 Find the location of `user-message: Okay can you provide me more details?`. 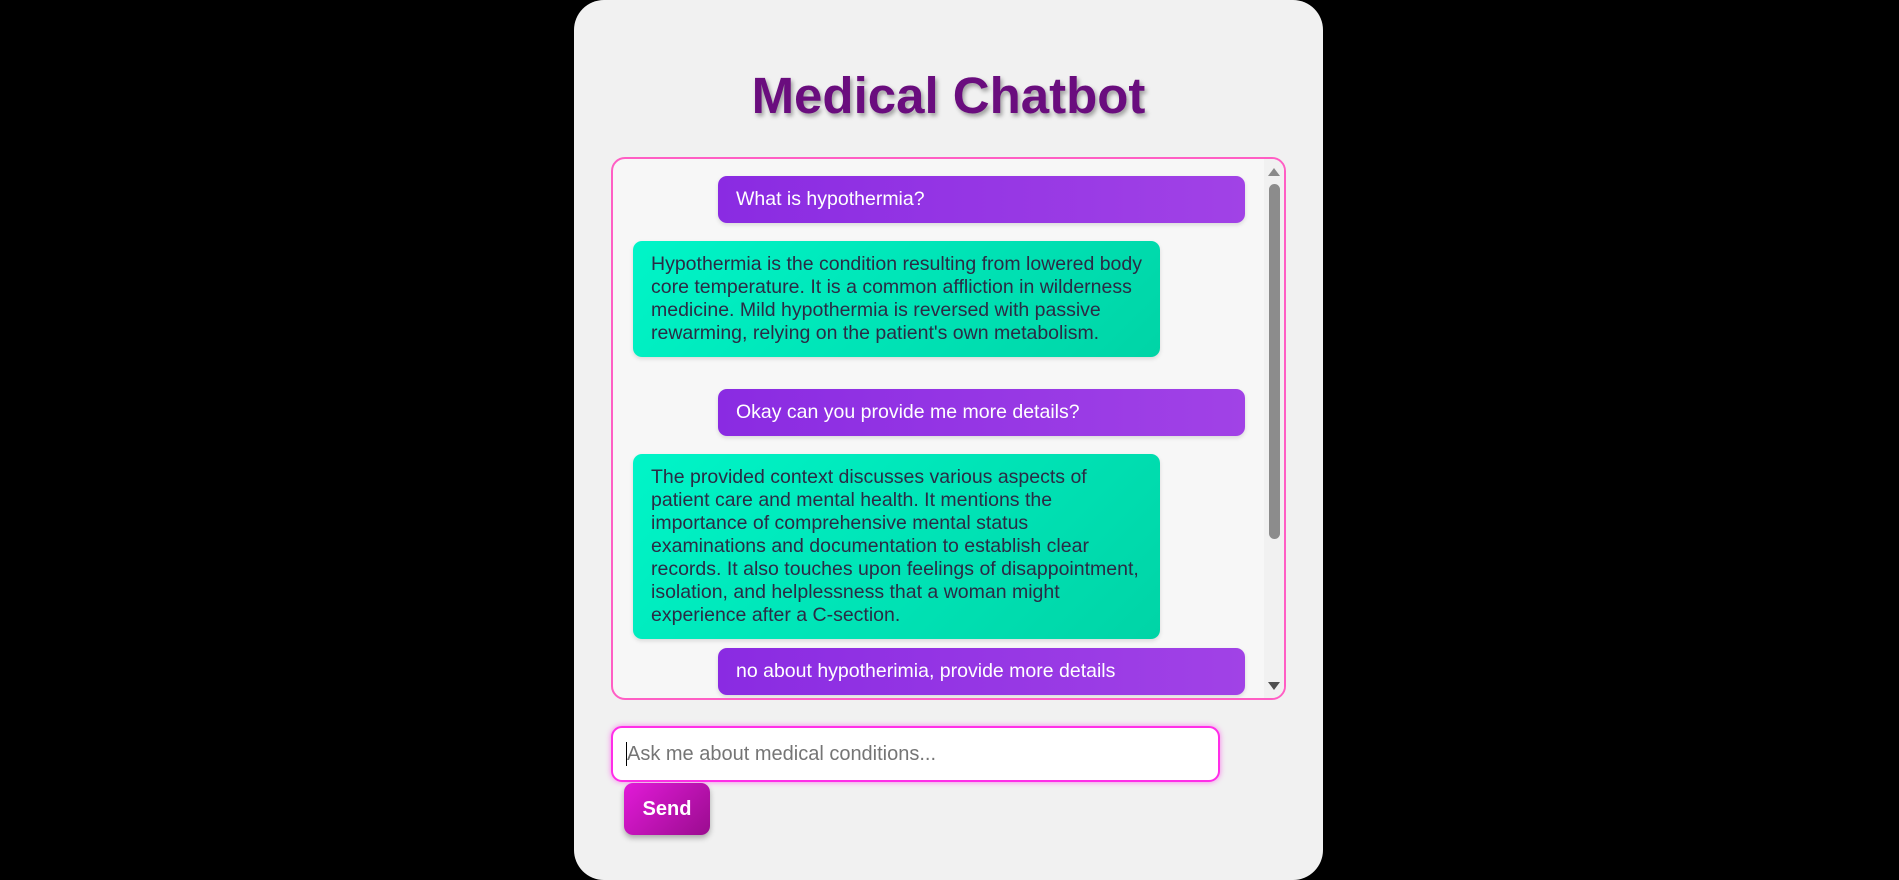

user-message: Okay can you provide me more details? is located at coordinates (981, 412).